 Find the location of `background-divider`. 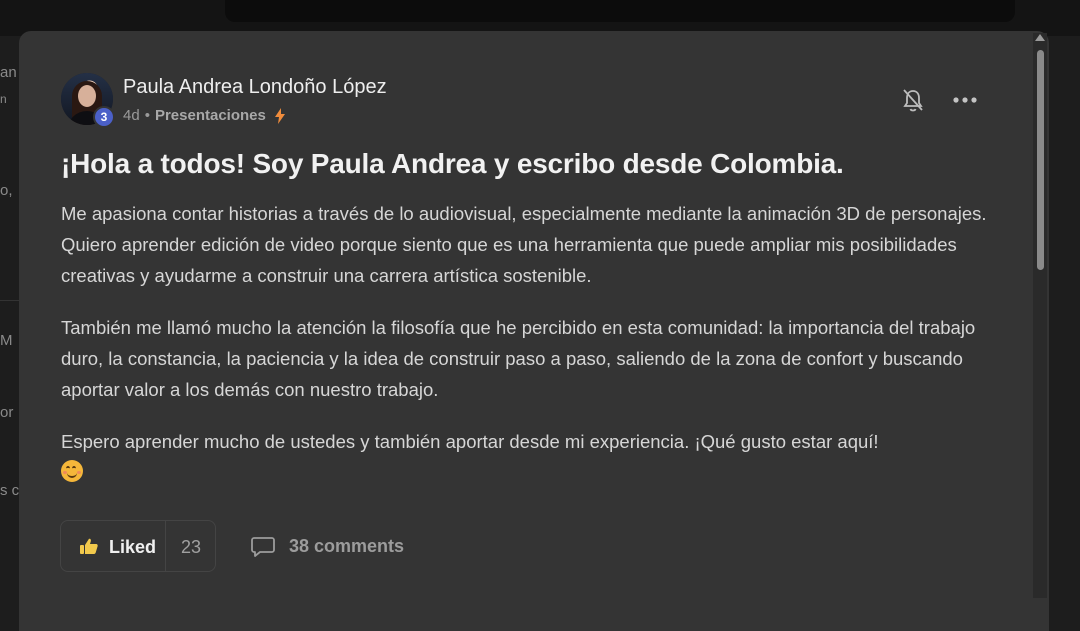

background-divider is located at coordinates (10, 300).